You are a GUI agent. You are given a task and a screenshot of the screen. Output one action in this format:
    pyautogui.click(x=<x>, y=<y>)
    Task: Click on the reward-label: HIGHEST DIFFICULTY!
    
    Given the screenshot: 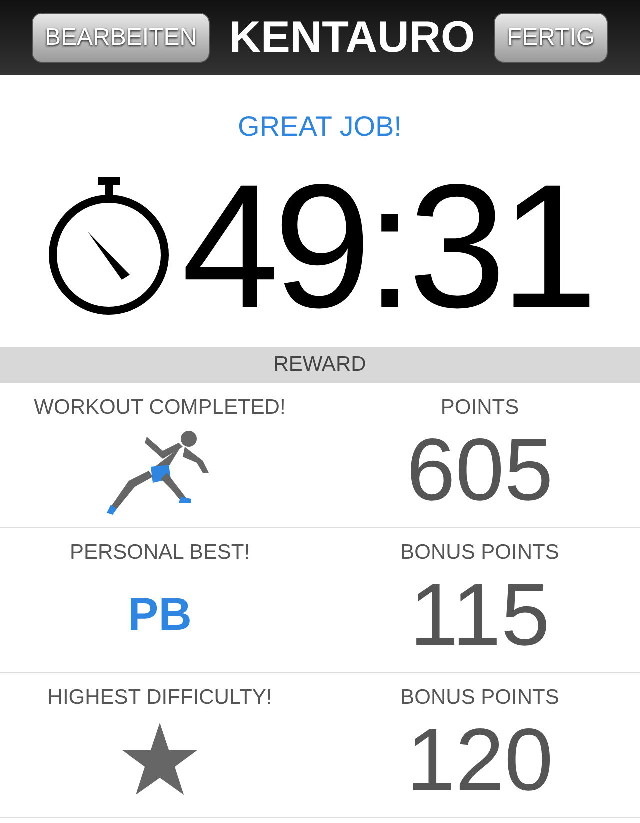 What is the action you would take?
    pyautogui.click(x=160, y=697)
    